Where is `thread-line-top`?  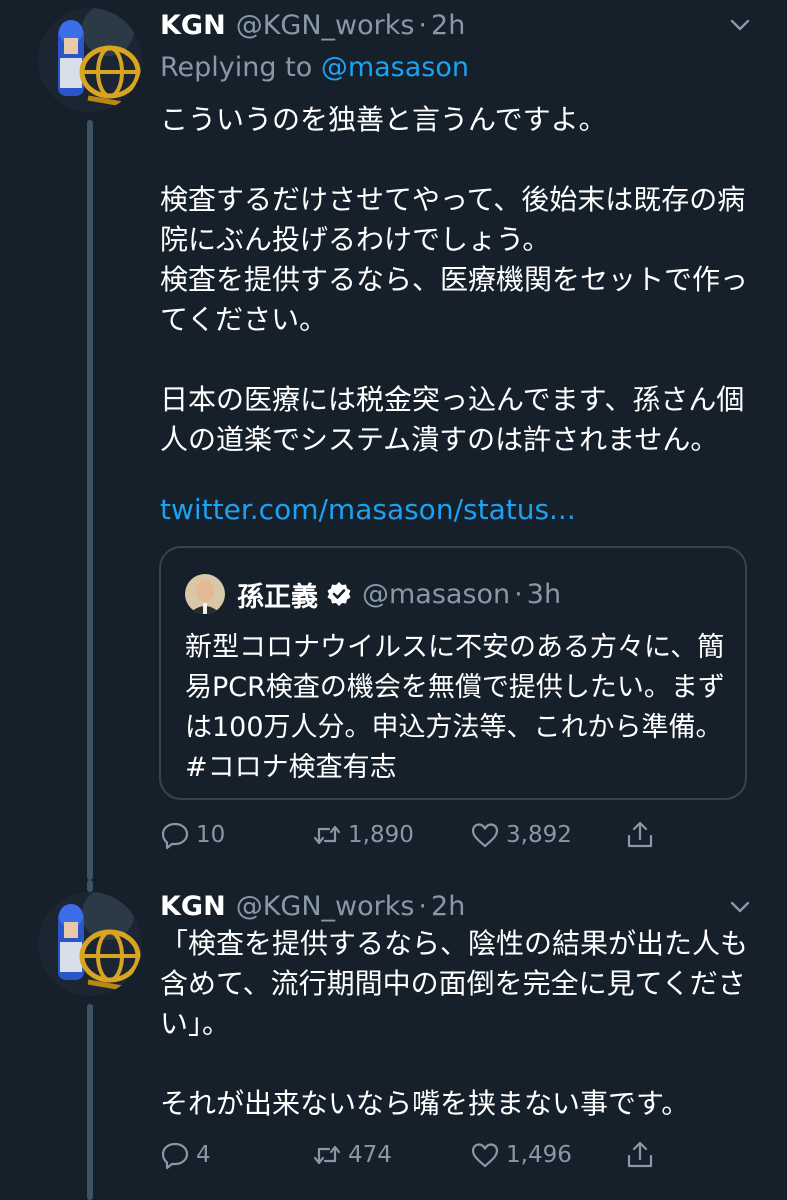 thread-line-top is located at coordinates (90, 886).